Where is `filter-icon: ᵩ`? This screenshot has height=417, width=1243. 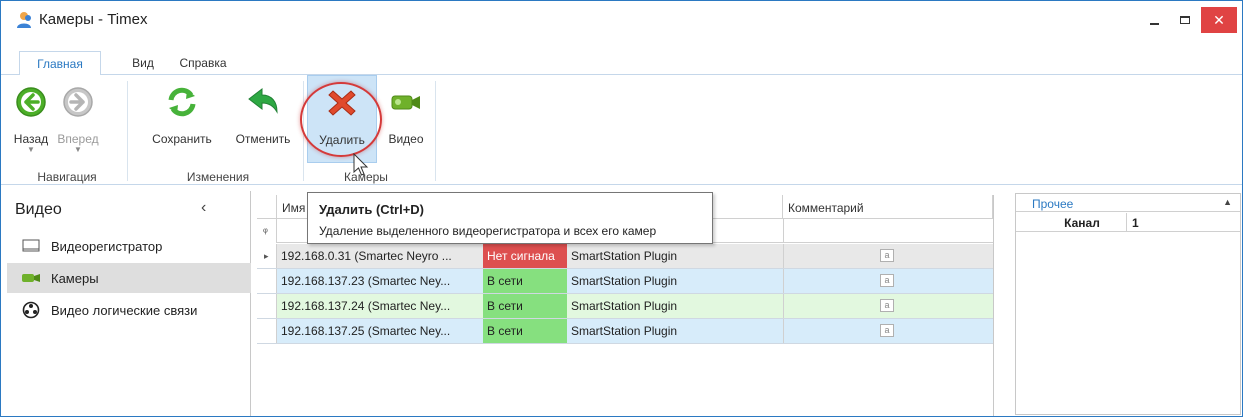
filter-icon: ᵩ is located at coordinates (267, 231).